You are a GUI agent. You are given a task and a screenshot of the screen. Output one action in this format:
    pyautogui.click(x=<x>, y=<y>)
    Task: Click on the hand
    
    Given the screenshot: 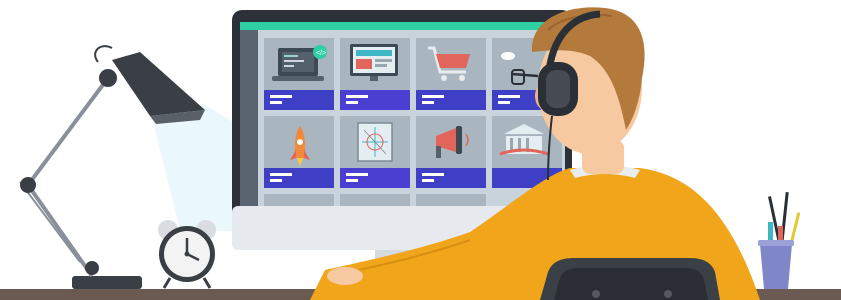 What is the action you would take?
    pyautogui.click(x=345, y=276)
    